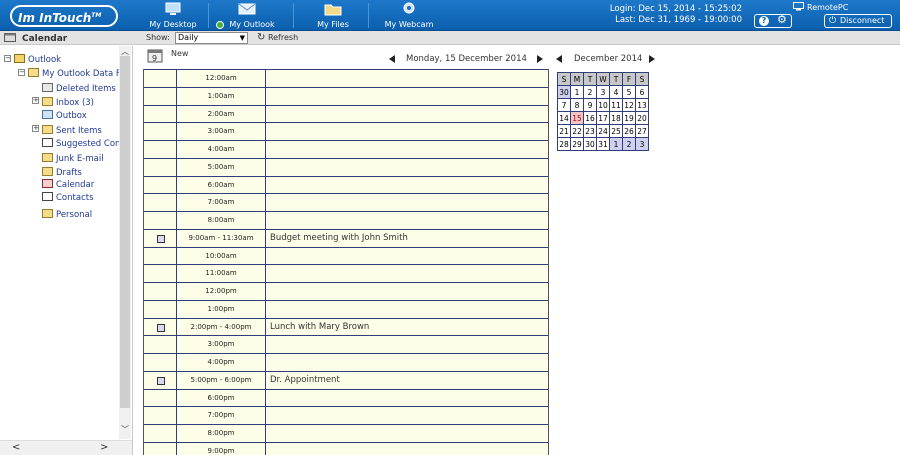 This screenshot has height=455, width=900. What do you see at coordinates (603, 105) in the screenshot?
I see `mini-calendar-day: 10` at bounding box center [603, 105].